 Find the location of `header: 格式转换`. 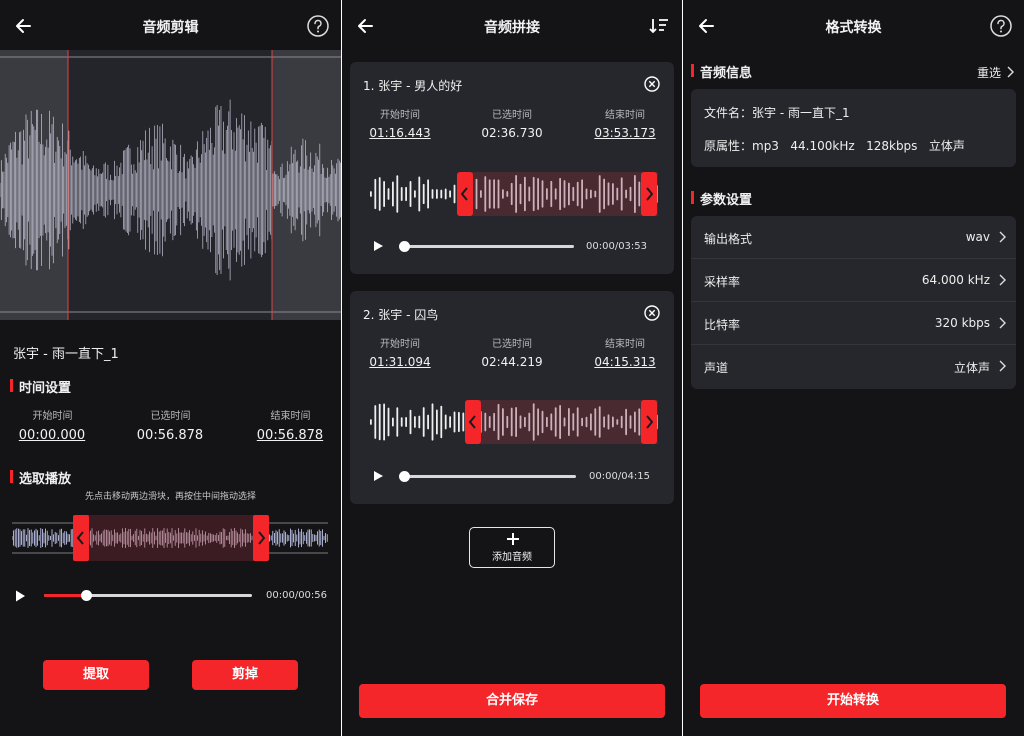

header: 格式转换 is located at coordinates (853, 26).